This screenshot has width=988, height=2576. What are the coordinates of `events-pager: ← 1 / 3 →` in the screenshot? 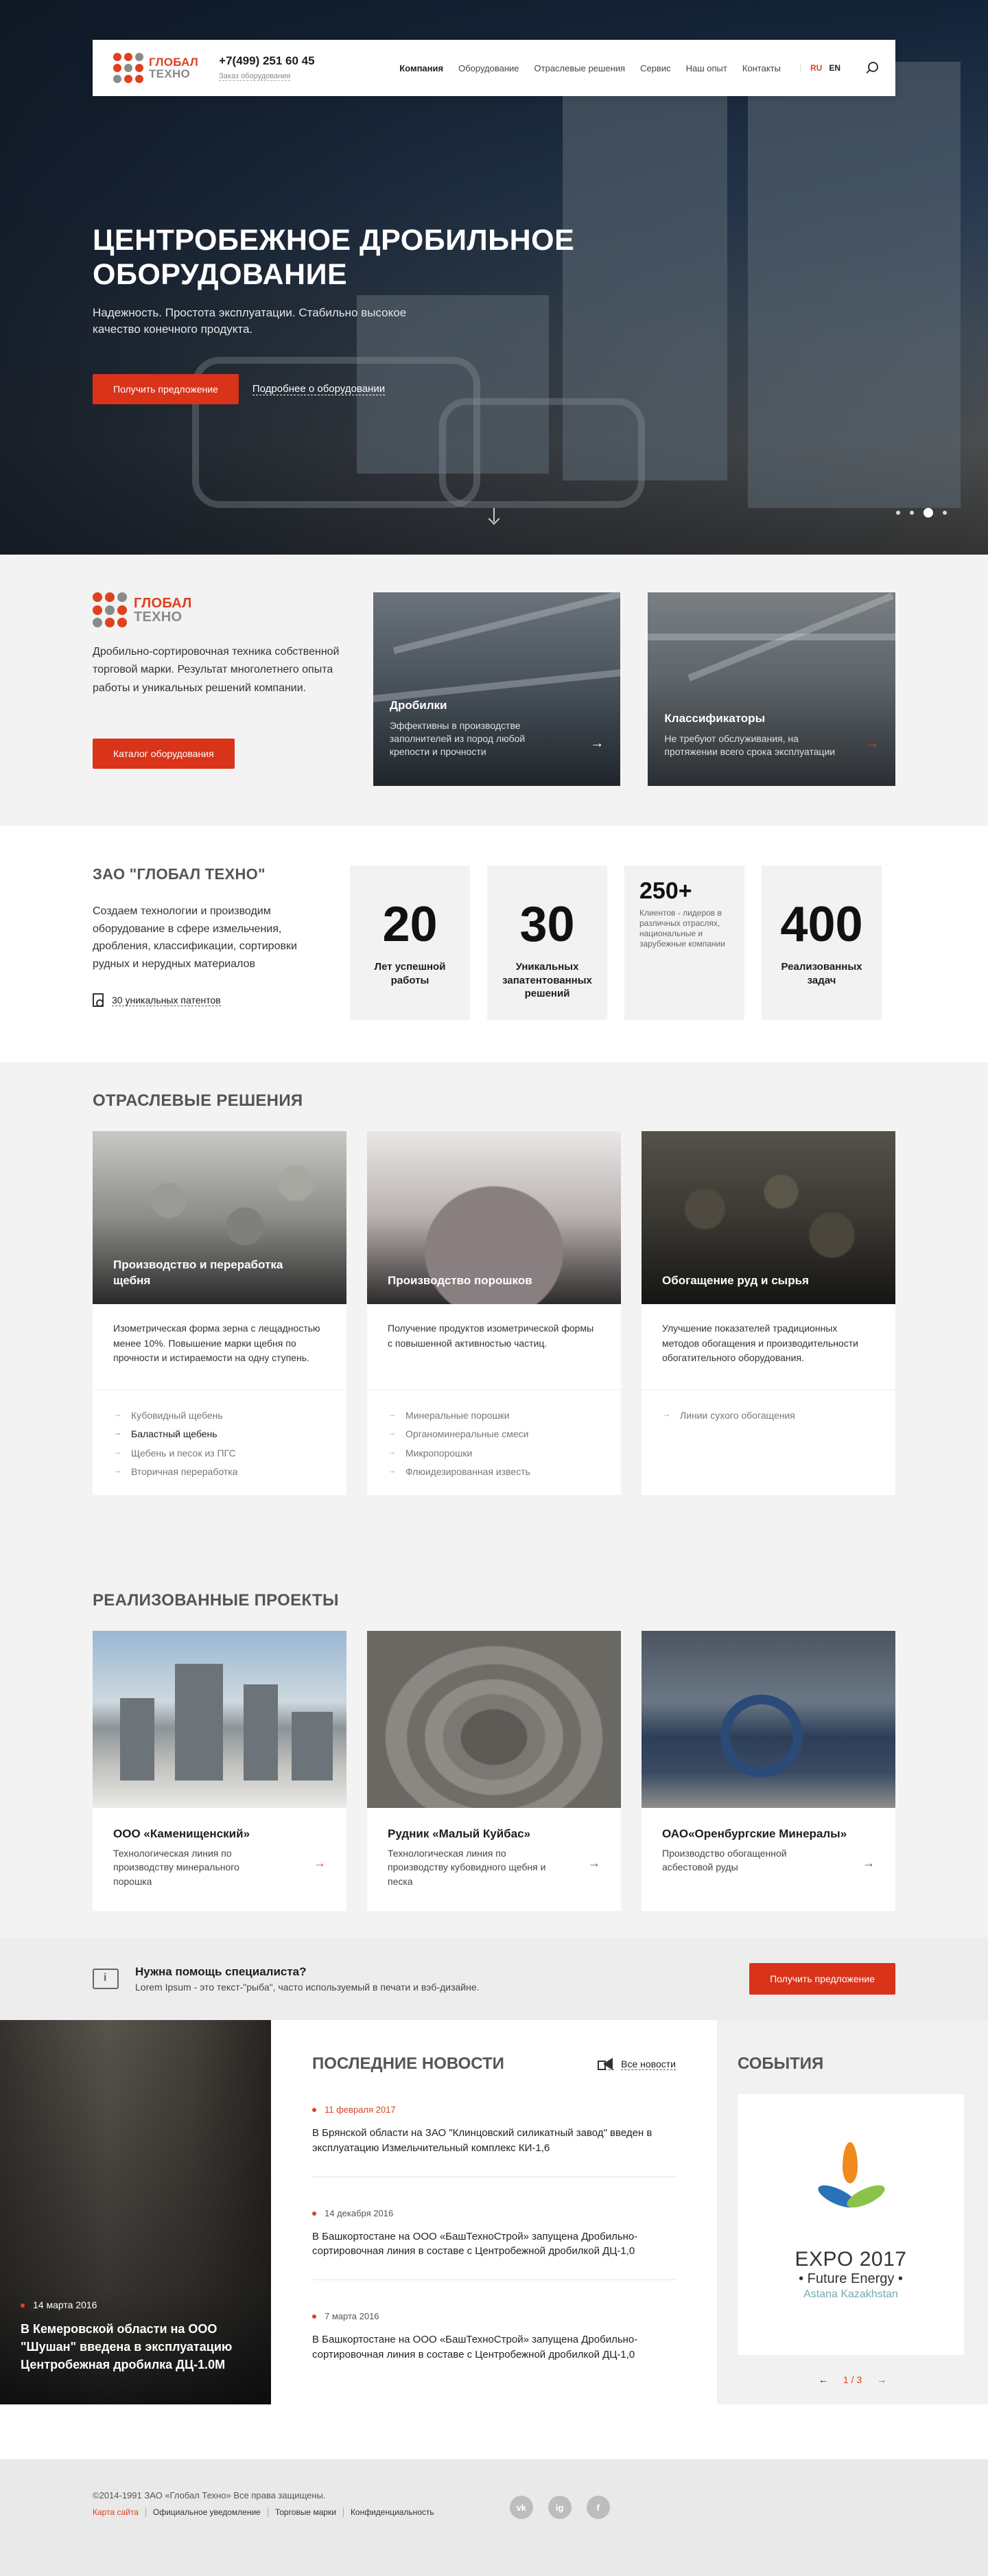 It's located at (853, 2379).